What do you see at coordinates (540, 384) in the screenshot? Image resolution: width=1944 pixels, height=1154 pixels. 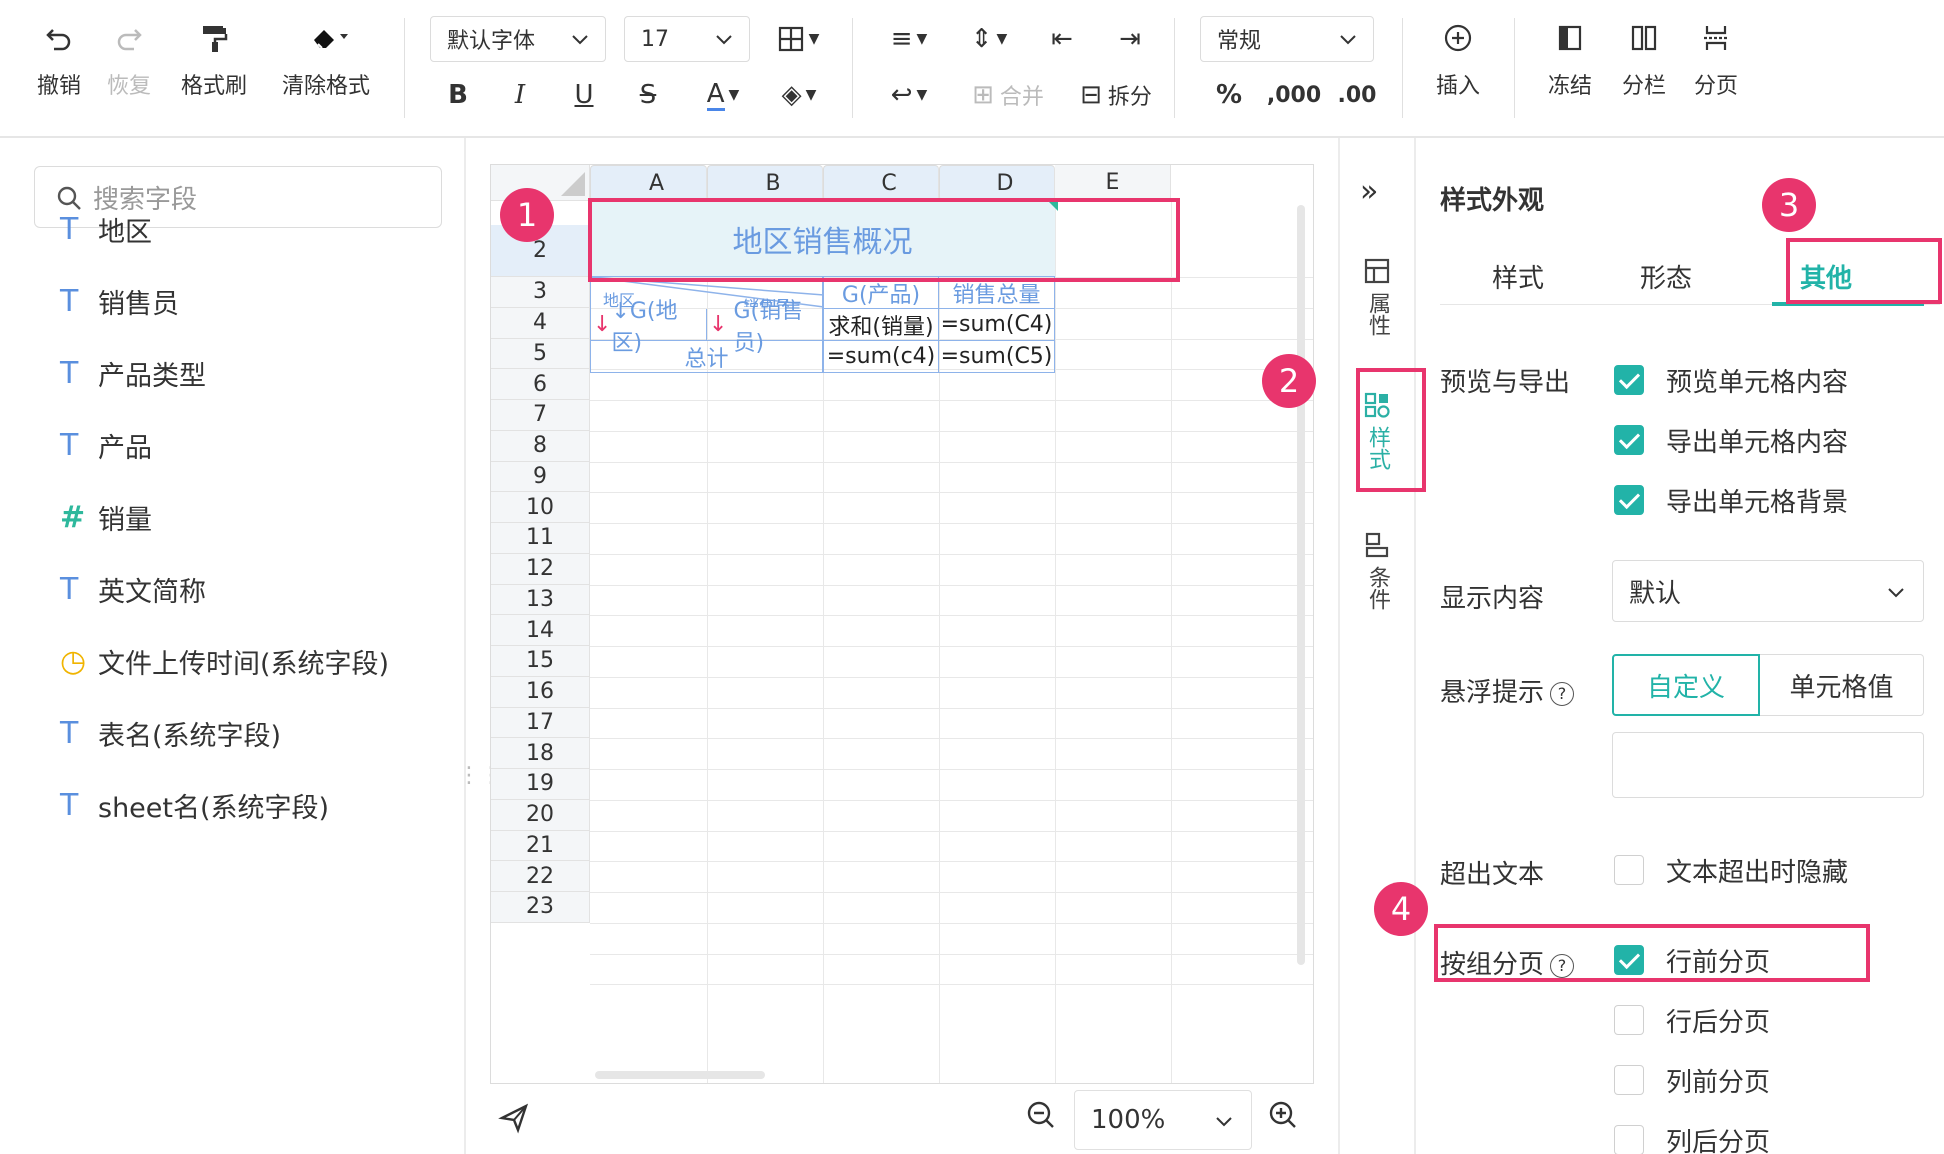 I see `row-header: 6` at bounding box center [540, 384].